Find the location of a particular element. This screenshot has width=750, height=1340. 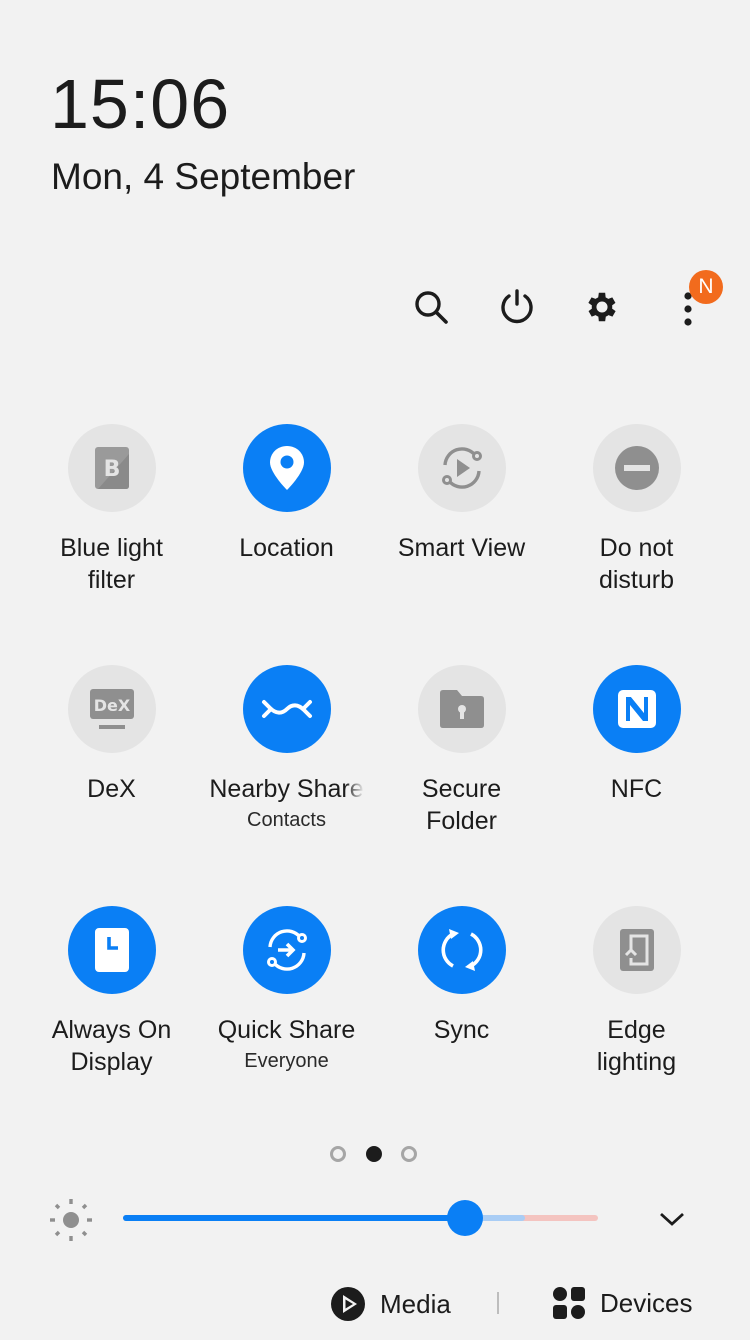

tile-status: Everyone is located at coordinates (286, 1061).